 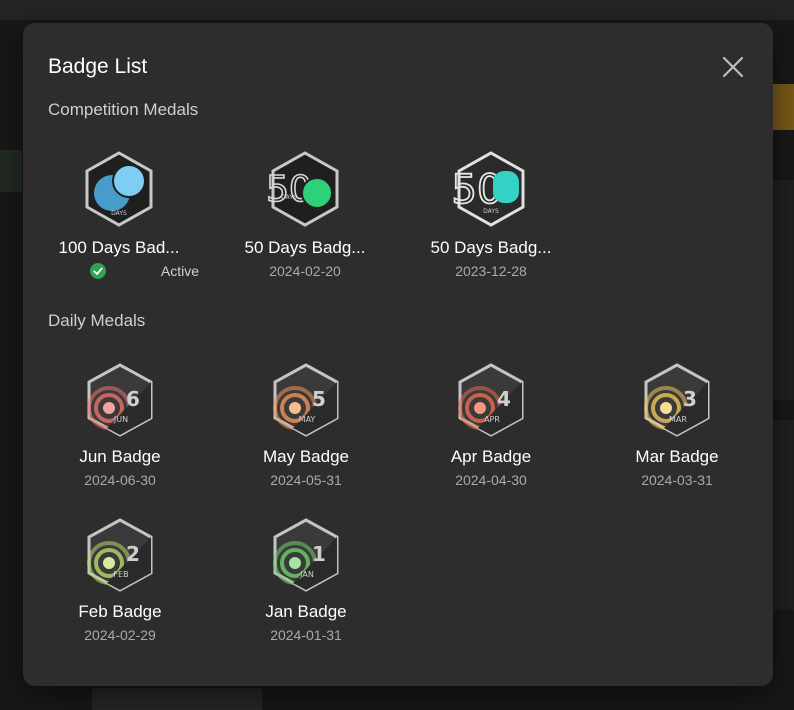 What do you see at coordinates (319, 554) in the screenshot?
I see `badge-number: 1` at bounding box center [319, 554].